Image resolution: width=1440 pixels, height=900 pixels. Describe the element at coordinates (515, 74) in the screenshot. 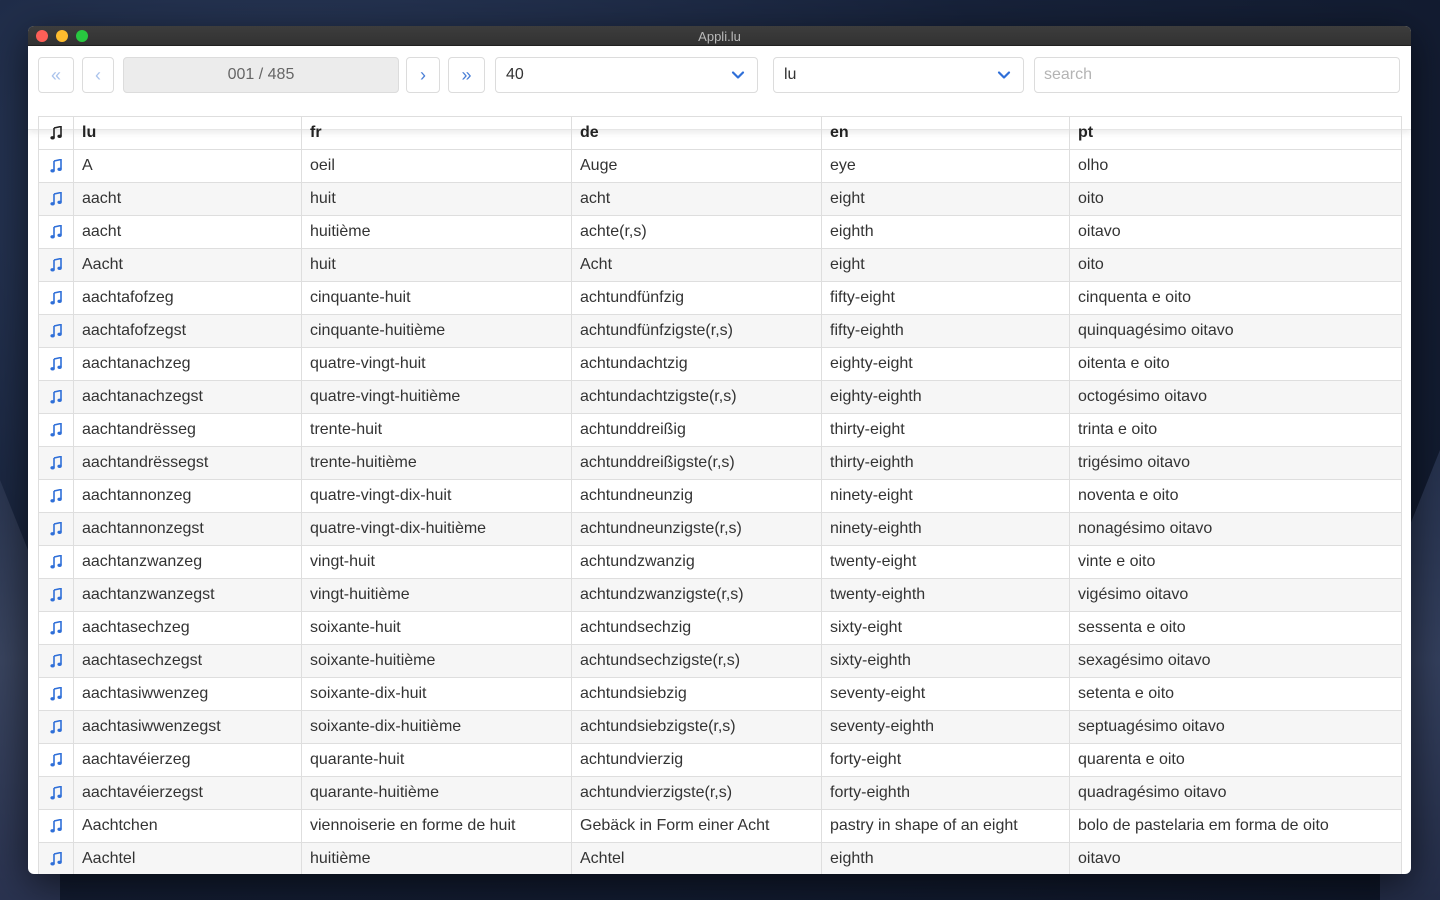

I see `page-size-value: 40` at that location.